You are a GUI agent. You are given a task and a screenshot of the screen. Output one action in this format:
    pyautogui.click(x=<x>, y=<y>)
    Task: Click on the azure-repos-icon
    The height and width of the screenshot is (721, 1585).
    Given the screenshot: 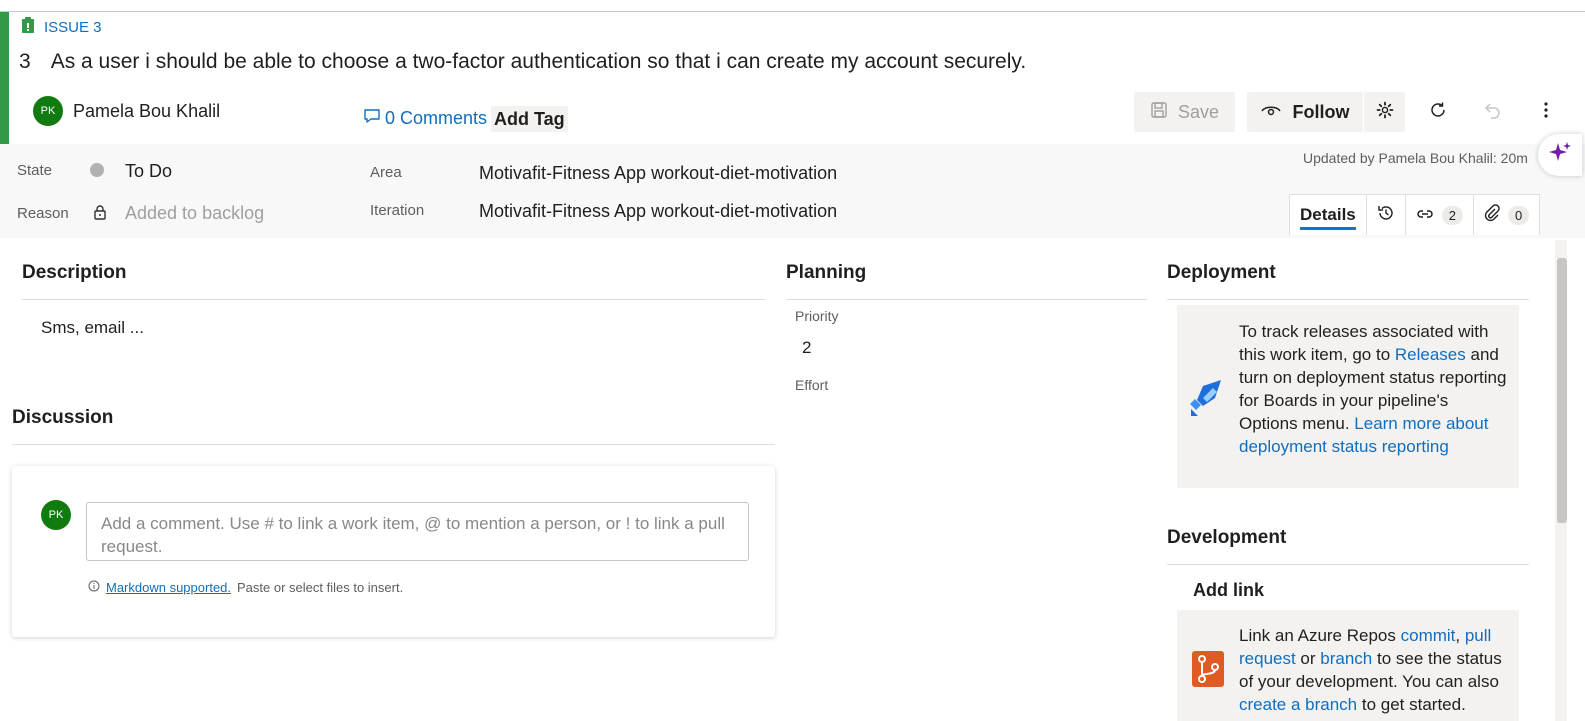 What is the action you would take?
    pyautogui.click(x=1208, y=671)
    